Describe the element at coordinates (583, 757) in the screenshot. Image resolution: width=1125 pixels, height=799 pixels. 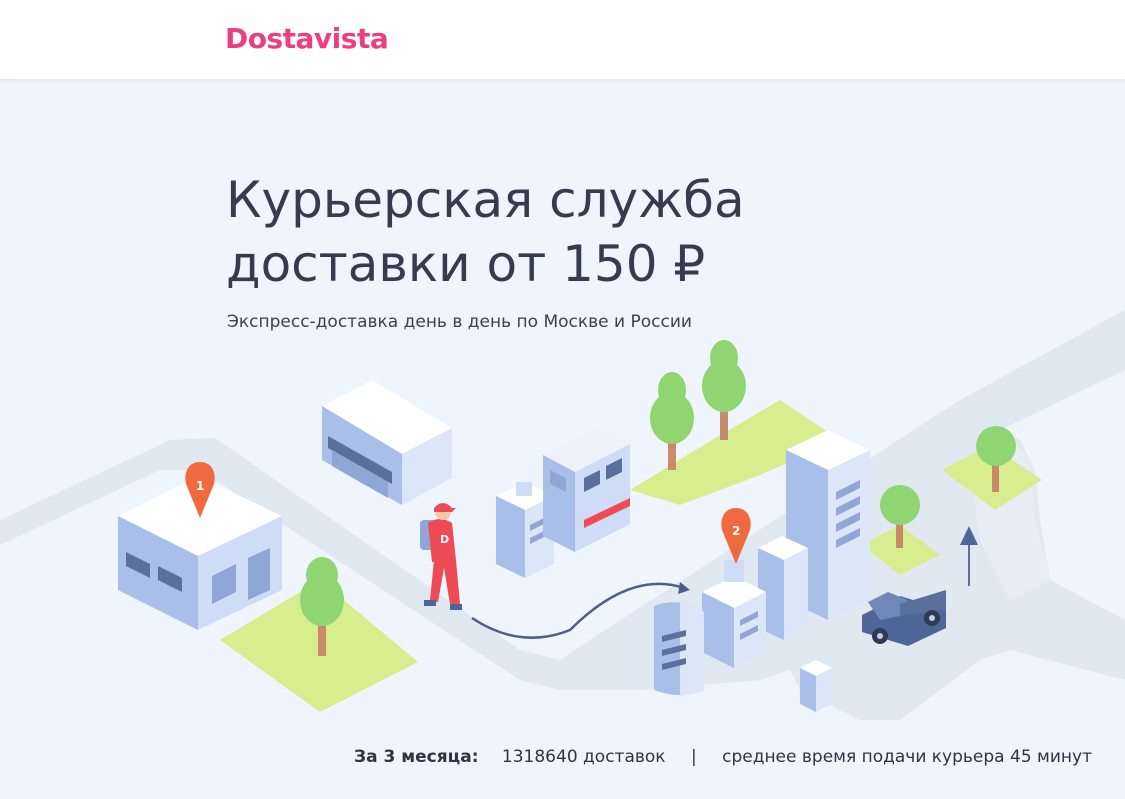
I see `stats-deliveries: 1318640 доставок` at that location.